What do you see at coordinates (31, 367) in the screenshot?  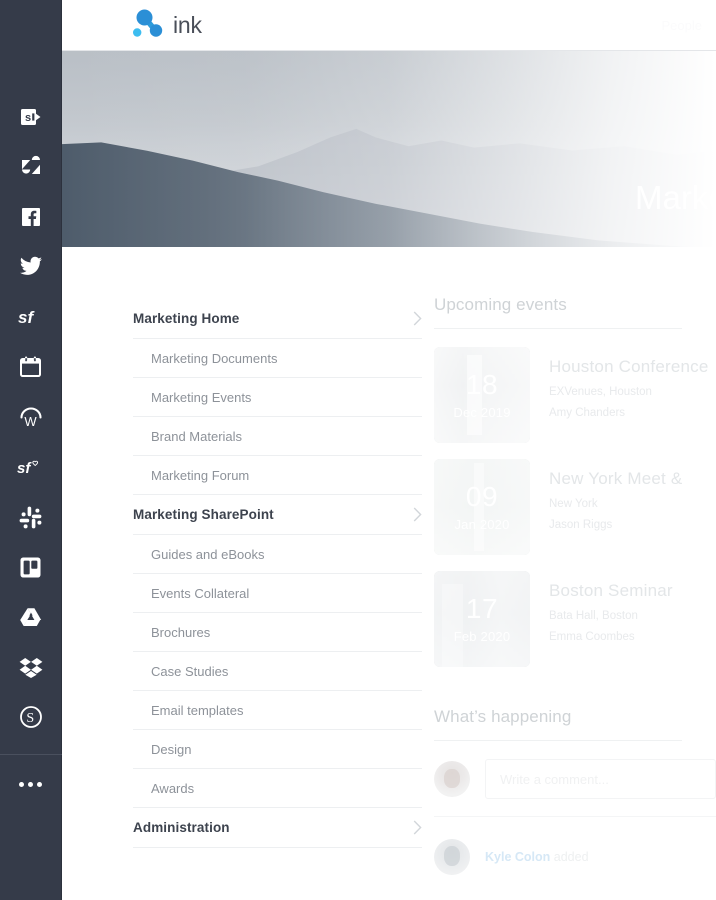 I see `rail-item-calendar` at bounding box center [31, 367].